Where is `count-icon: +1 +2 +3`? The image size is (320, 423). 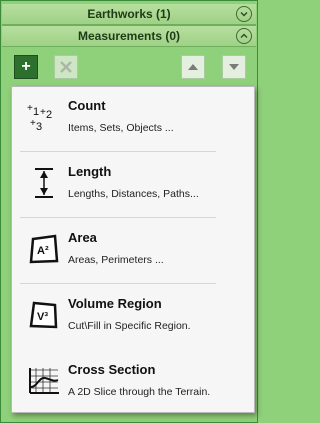 count-icon: +1 +2 +3 is located at coordinates (44, 117).